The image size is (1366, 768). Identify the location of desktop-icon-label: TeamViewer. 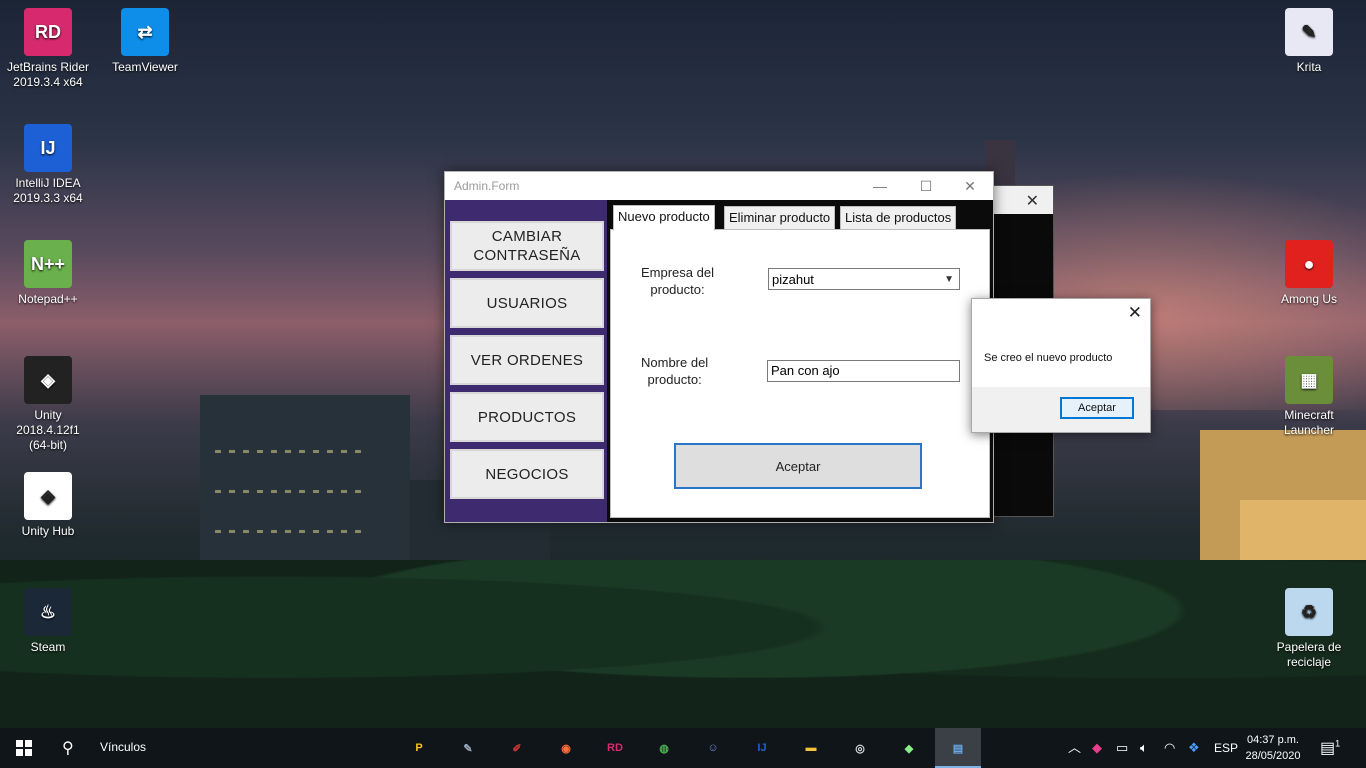
(145, 67).